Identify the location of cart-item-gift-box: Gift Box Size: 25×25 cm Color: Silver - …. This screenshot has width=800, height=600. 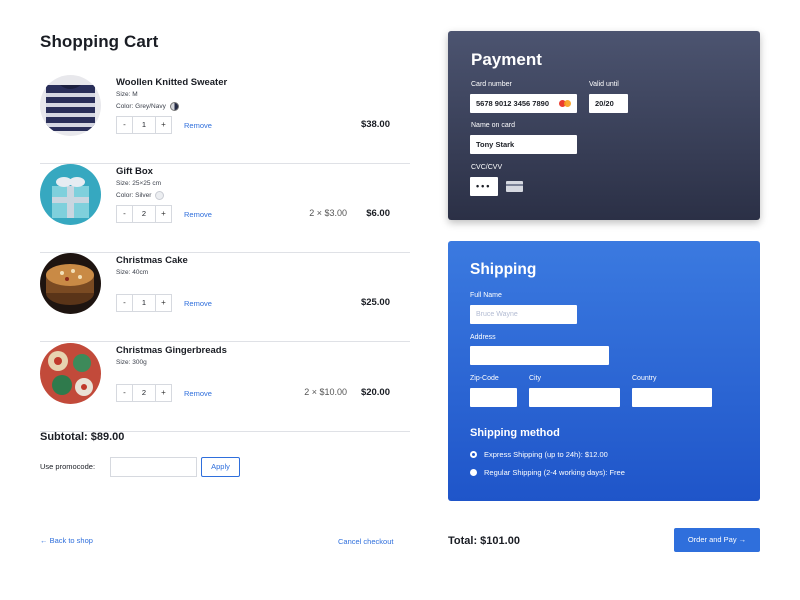
(225, 208).